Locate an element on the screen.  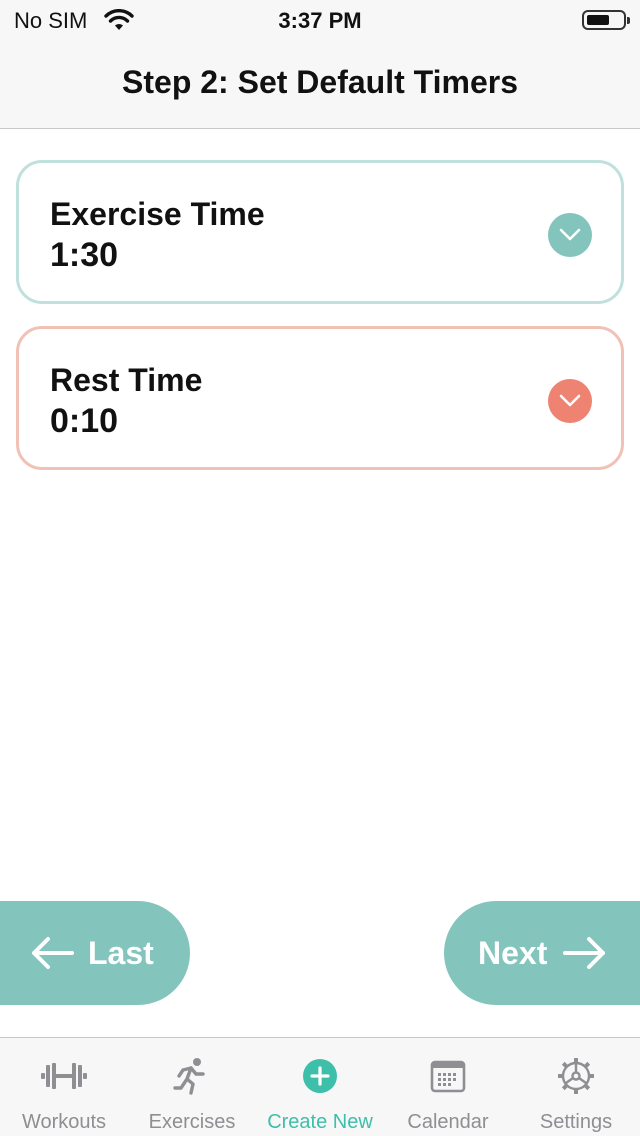
battery-icon is located at coordinates (606, 20).